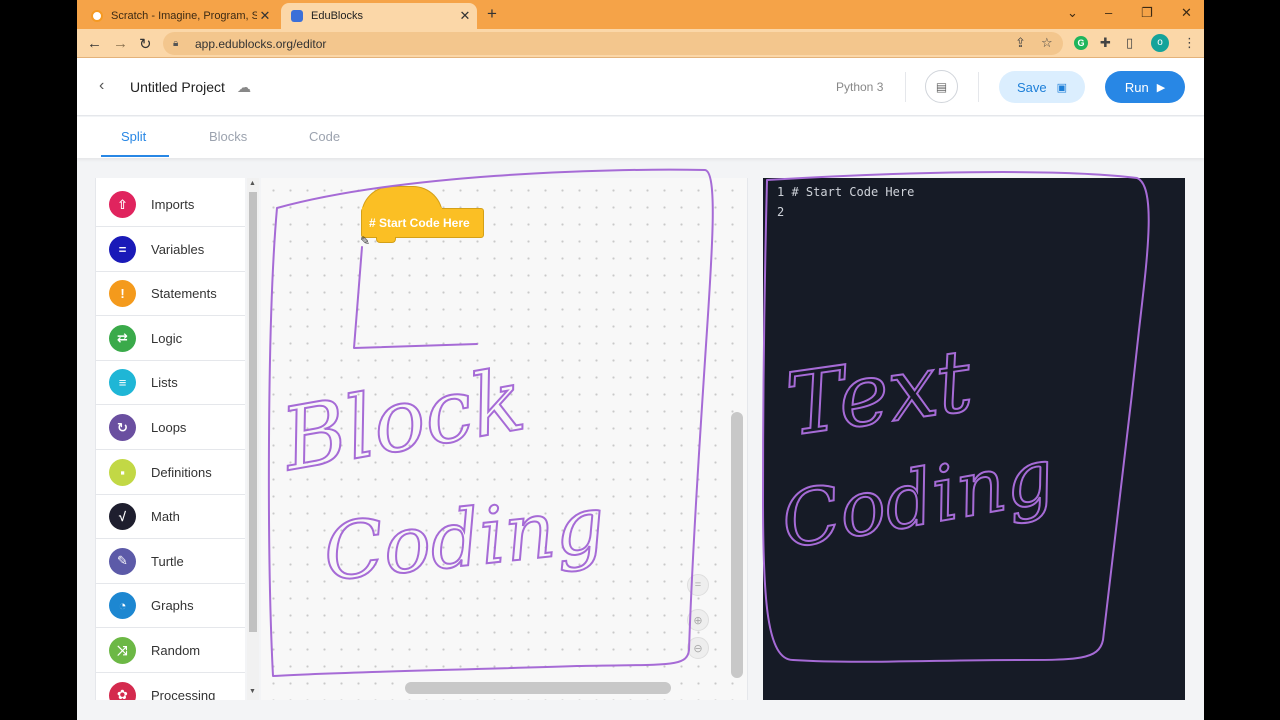  What do you see at coordinates (465, 539) in the screenshot?
I see `coding-annotation-text-left: Coding` at bounding box center [465, 539].